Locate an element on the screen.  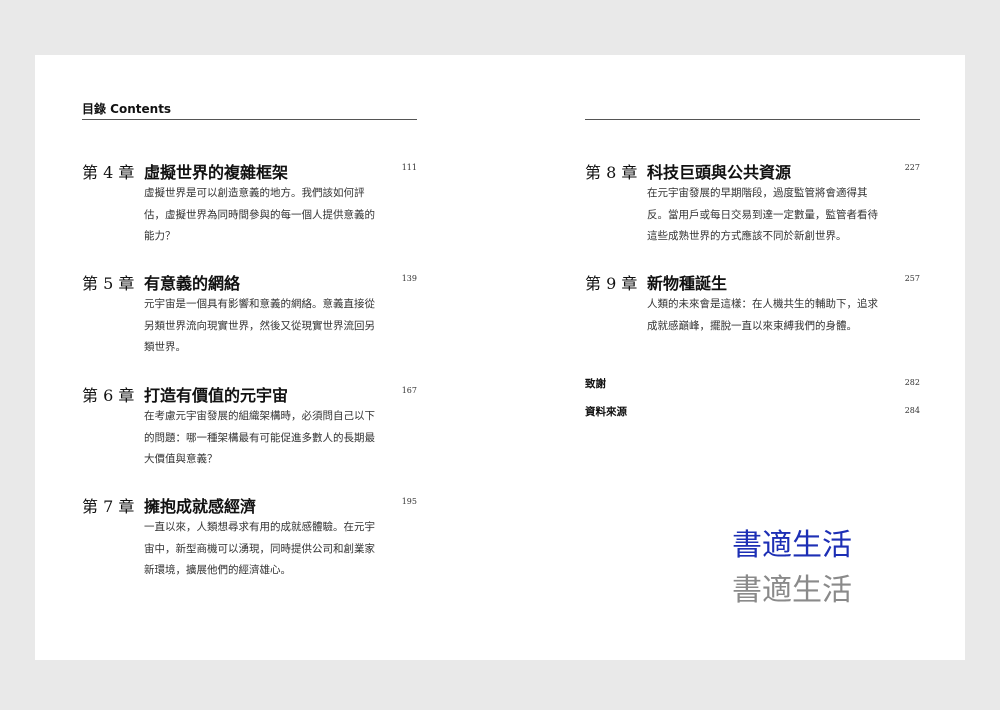
description-line: 元宇宙是一個具有影響和意義的網絡。意義直接從 is located at coordinates (259, 304).